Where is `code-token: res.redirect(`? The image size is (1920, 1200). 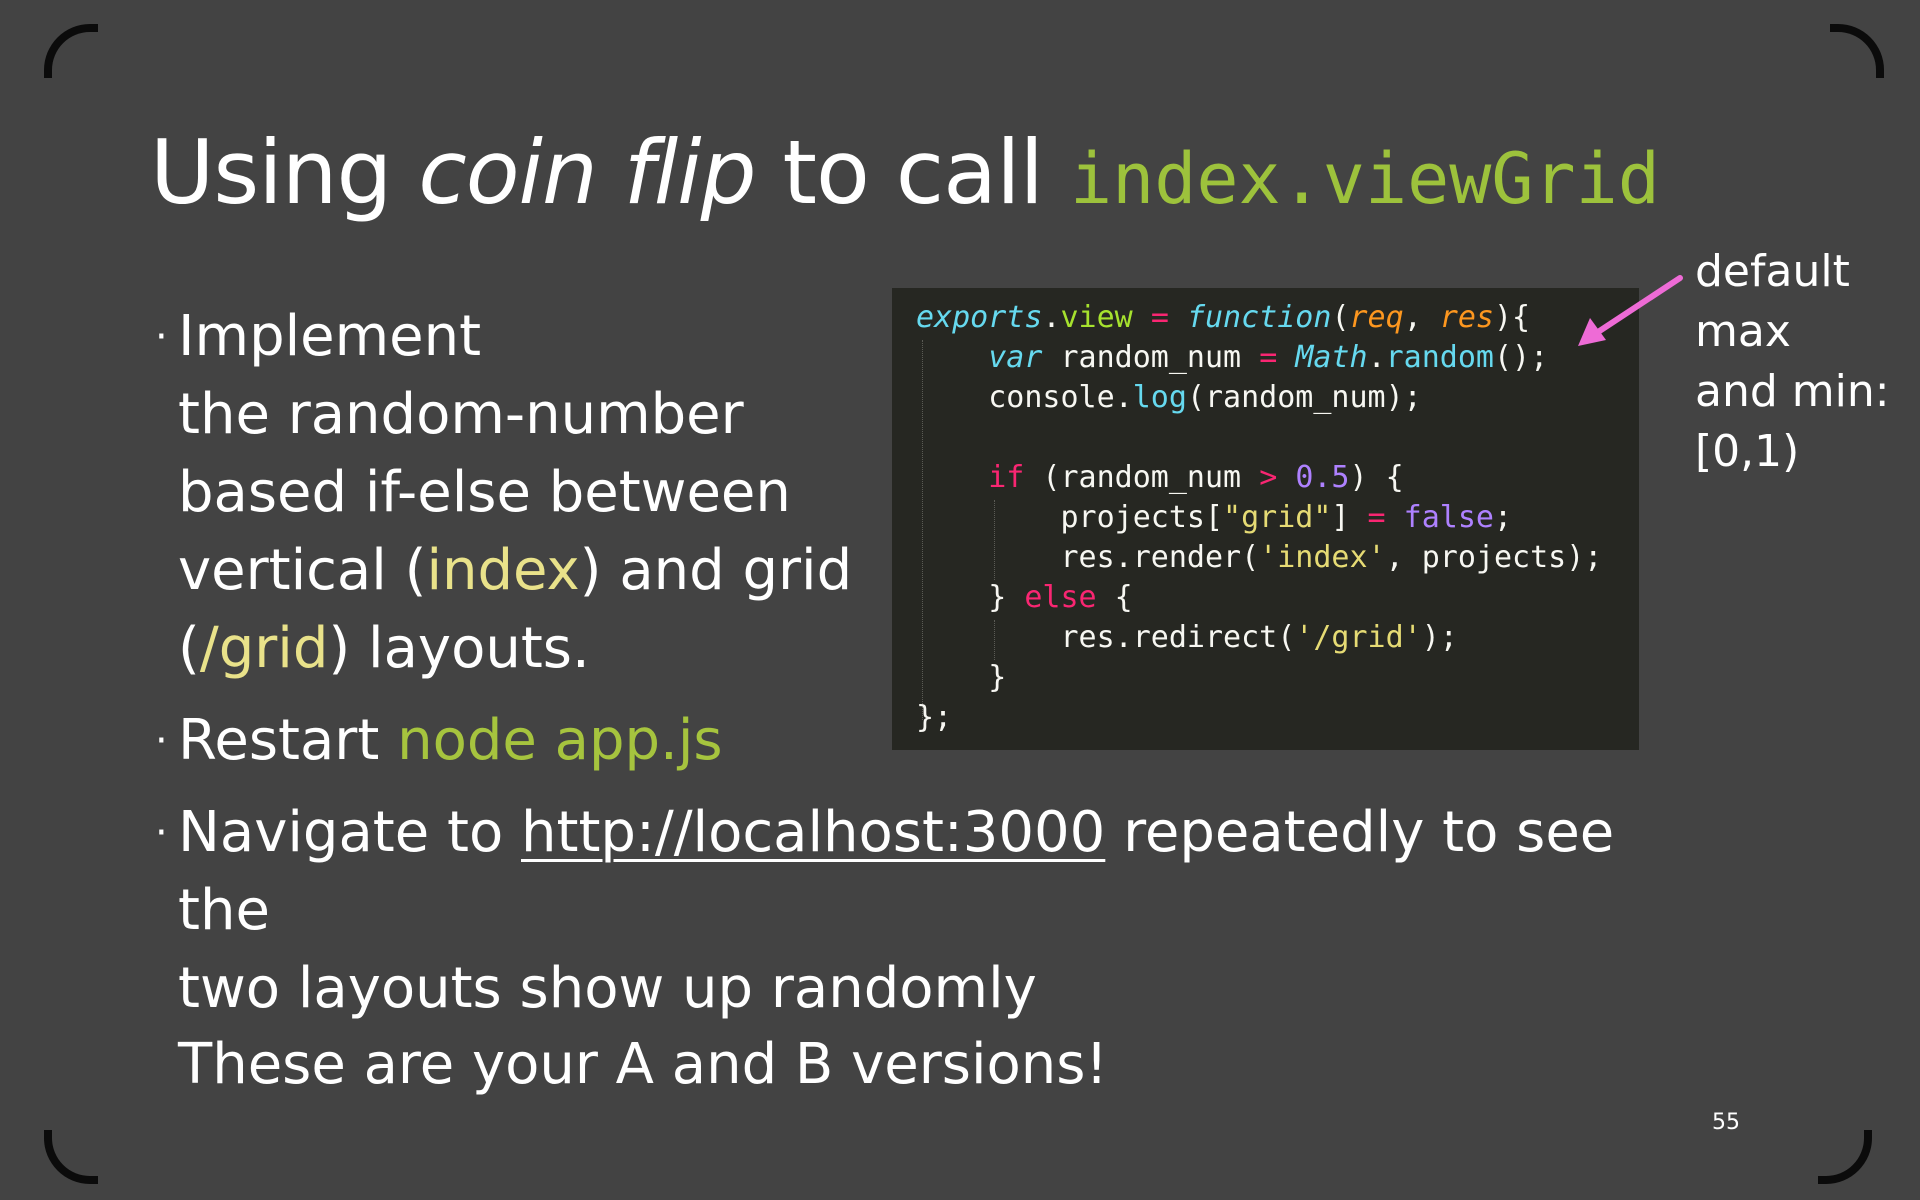
code-token: res.redirect( is located at coordinates (1106, 637).